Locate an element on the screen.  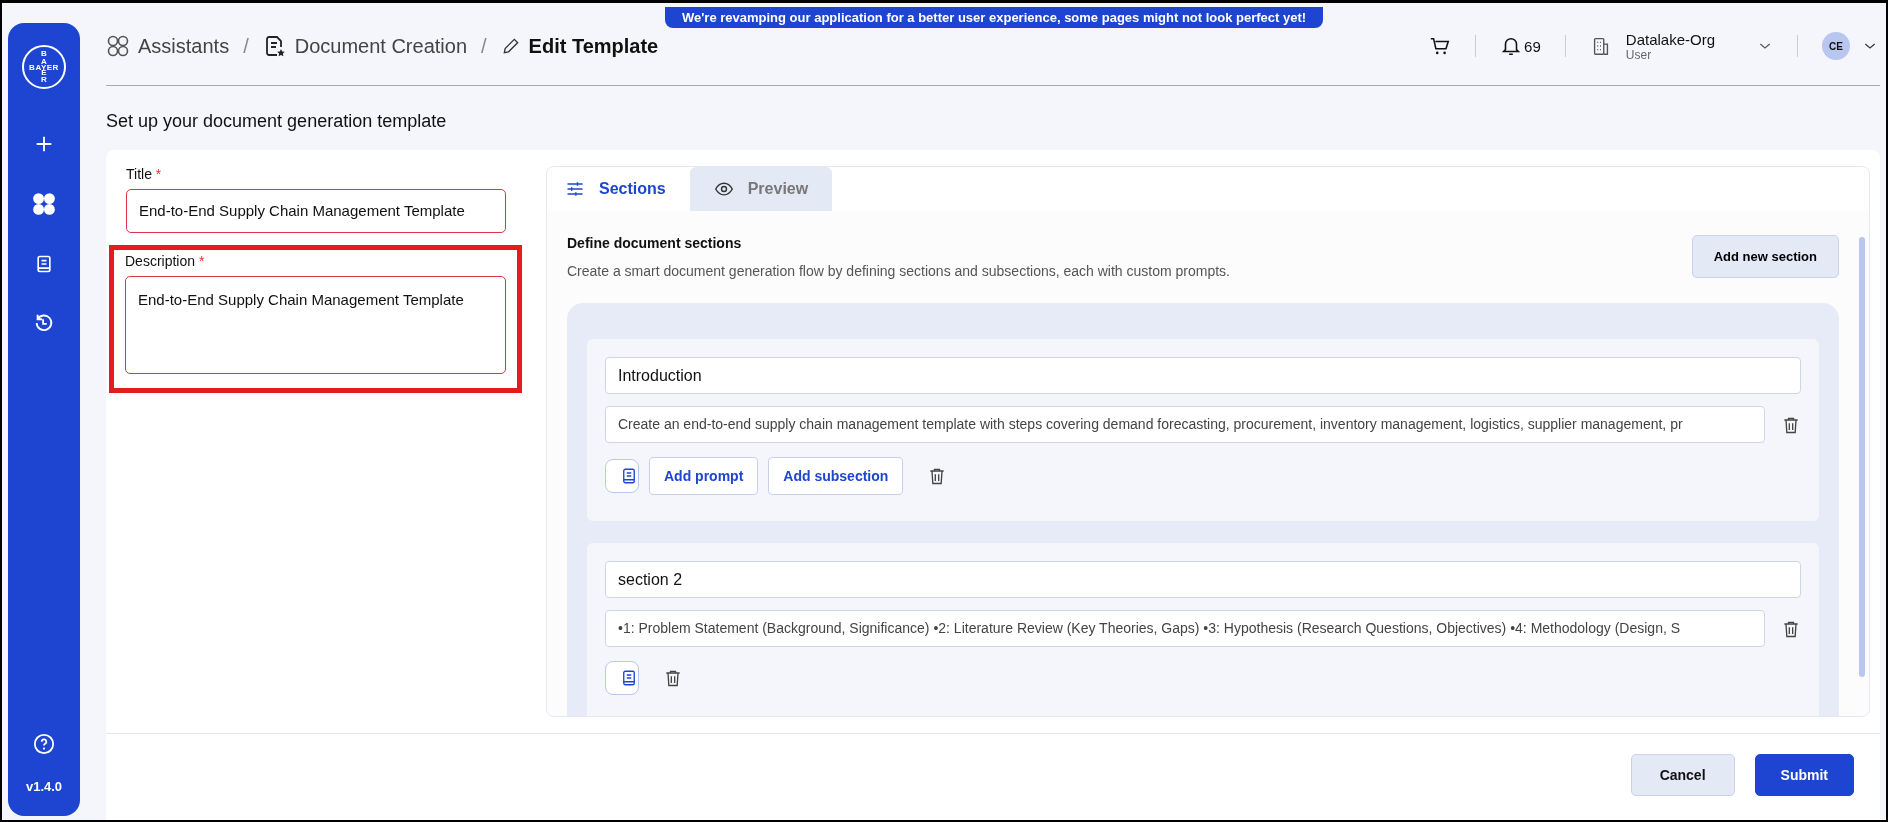
section-description: Create a smart document generation flow by defining sections and subsections, each with custom prompts. is located at coordinates (898, 271).